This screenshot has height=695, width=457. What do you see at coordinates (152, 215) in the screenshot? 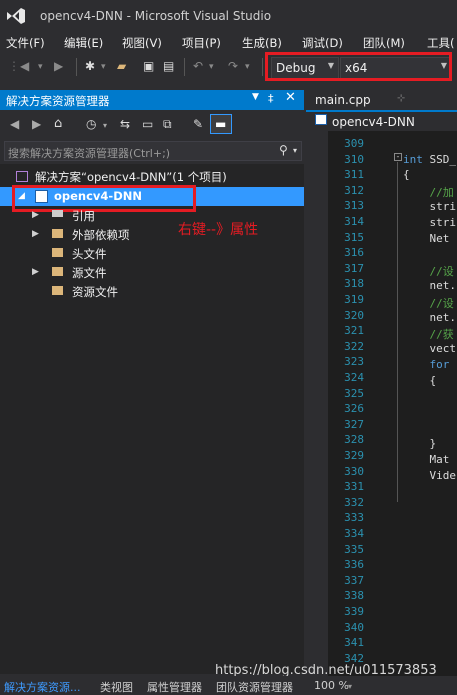
I see `tree-row-references: ▶ 引用` at bounding box center [152, 215].